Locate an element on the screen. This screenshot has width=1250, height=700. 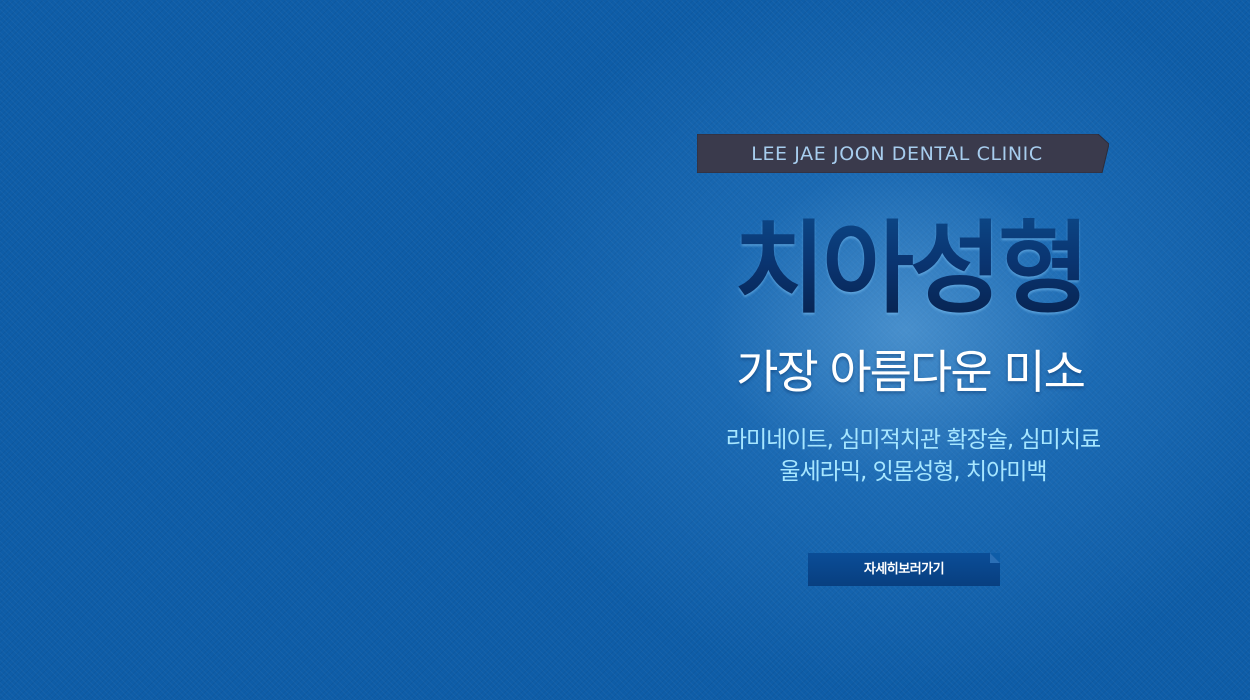
view-details-label: 자세히보러가기 is located at coordinates (904, 569).